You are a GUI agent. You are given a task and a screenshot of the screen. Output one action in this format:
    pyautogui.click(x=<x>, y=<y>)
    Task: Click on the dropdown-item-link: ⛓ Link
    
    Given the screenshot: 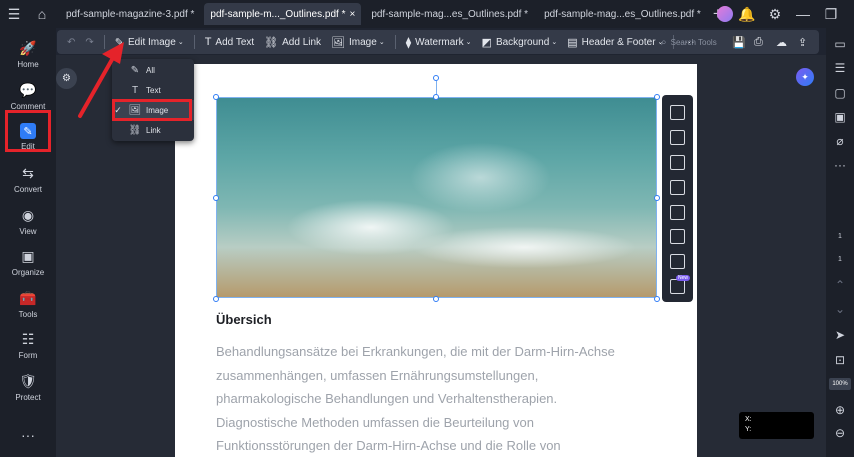 What is the action you would take?
    pyautogui.click(x=153, y=130)
    